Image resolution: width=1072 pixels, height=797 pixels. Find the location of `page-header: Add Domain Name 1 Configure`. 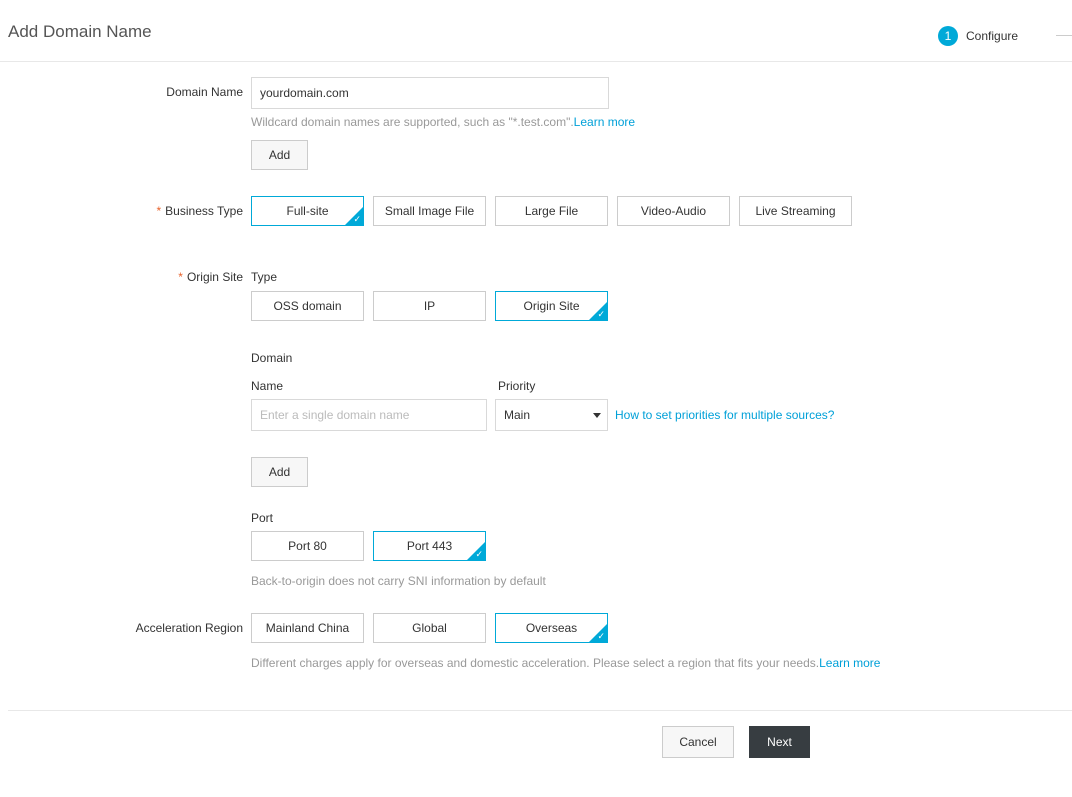

page-header: Add Domain Name 1 Configure is located at coordinates (536, 31).